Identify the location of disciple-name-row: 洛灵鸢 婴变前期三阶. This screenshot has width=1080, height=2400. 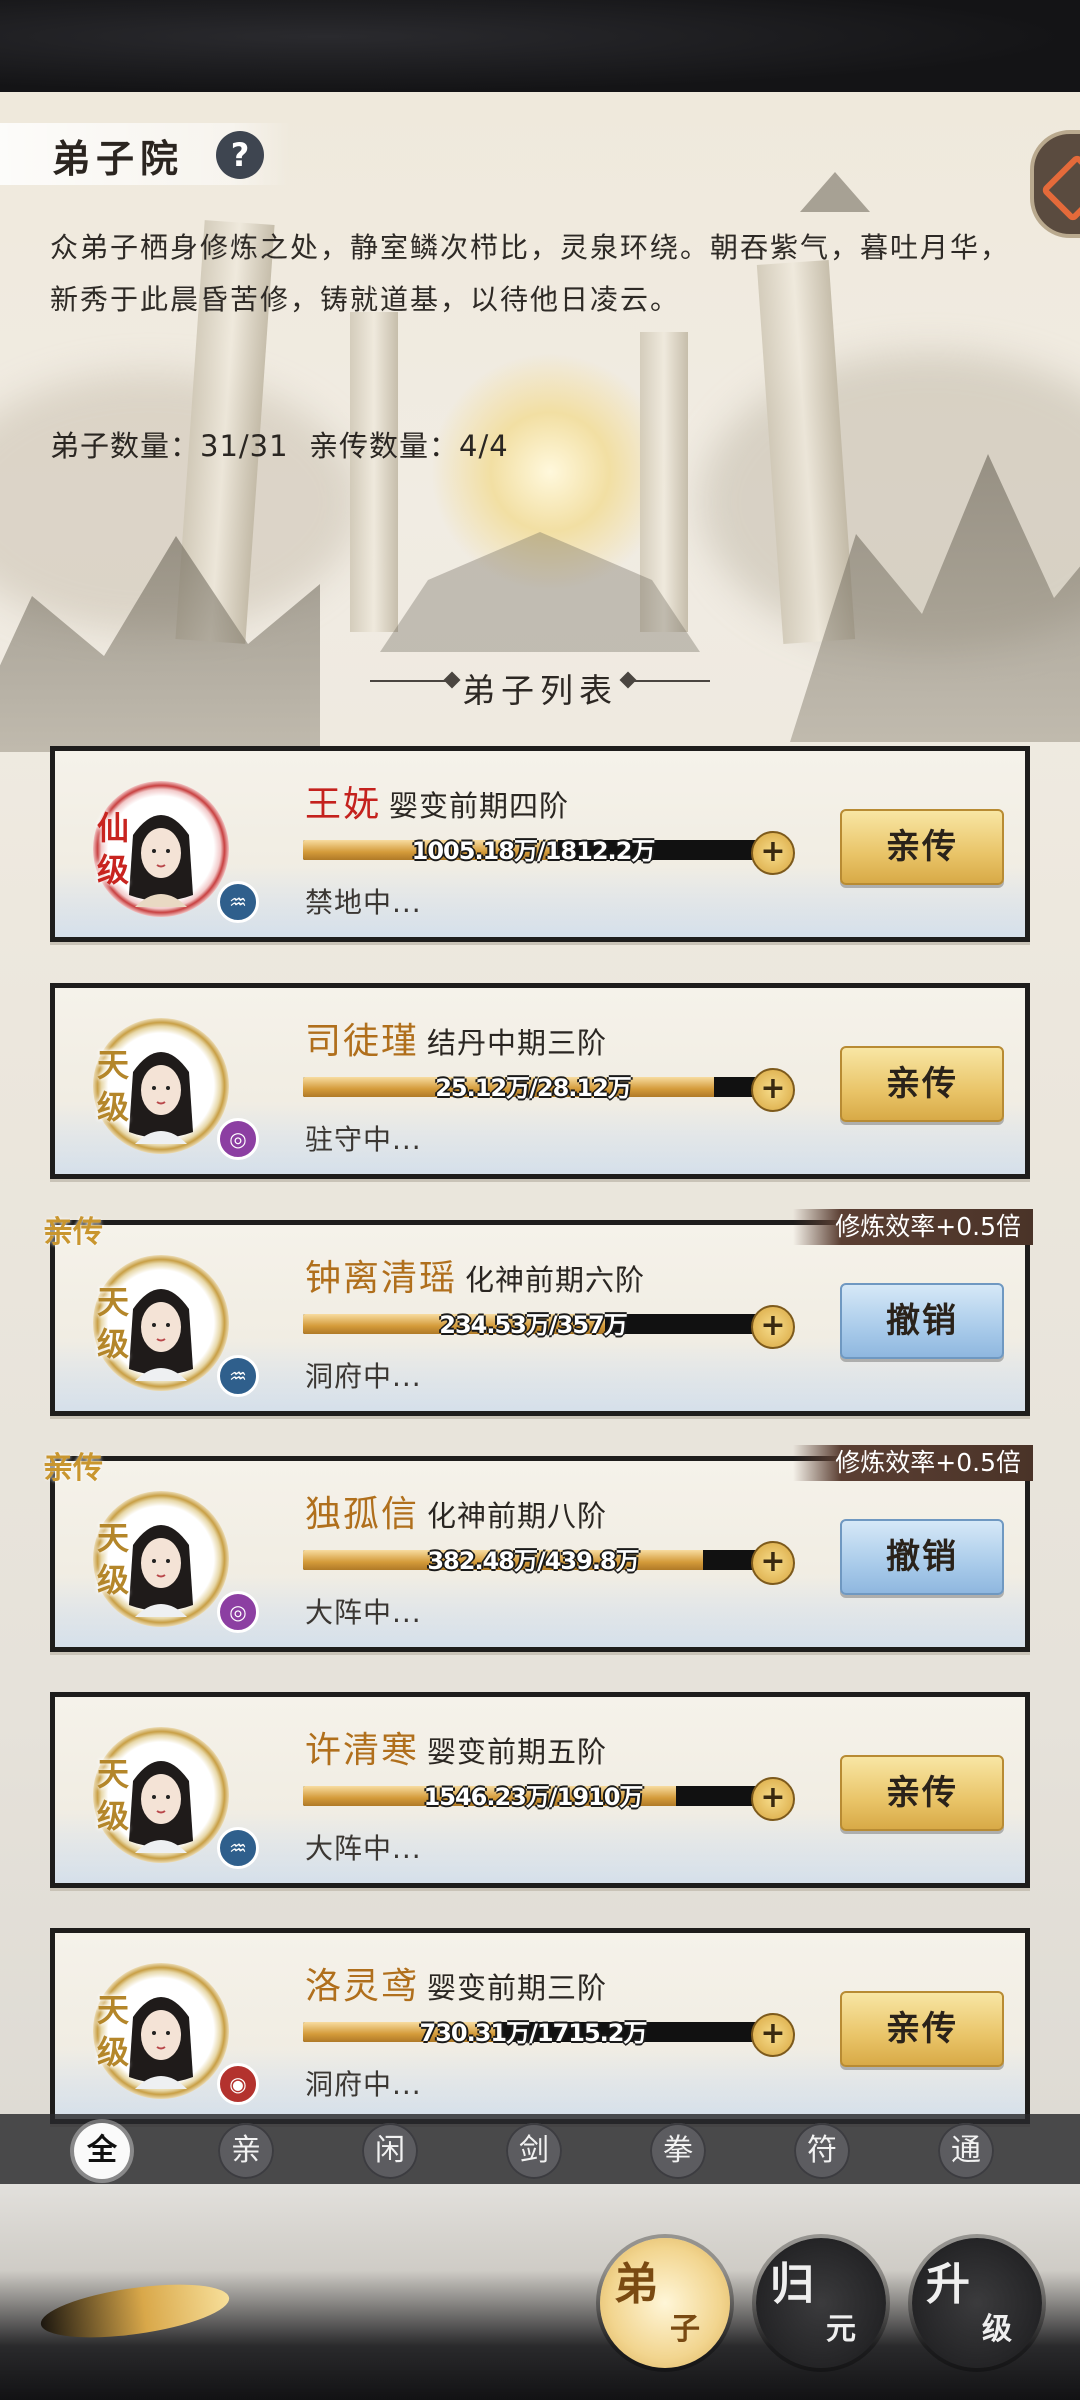
(456, 1983).